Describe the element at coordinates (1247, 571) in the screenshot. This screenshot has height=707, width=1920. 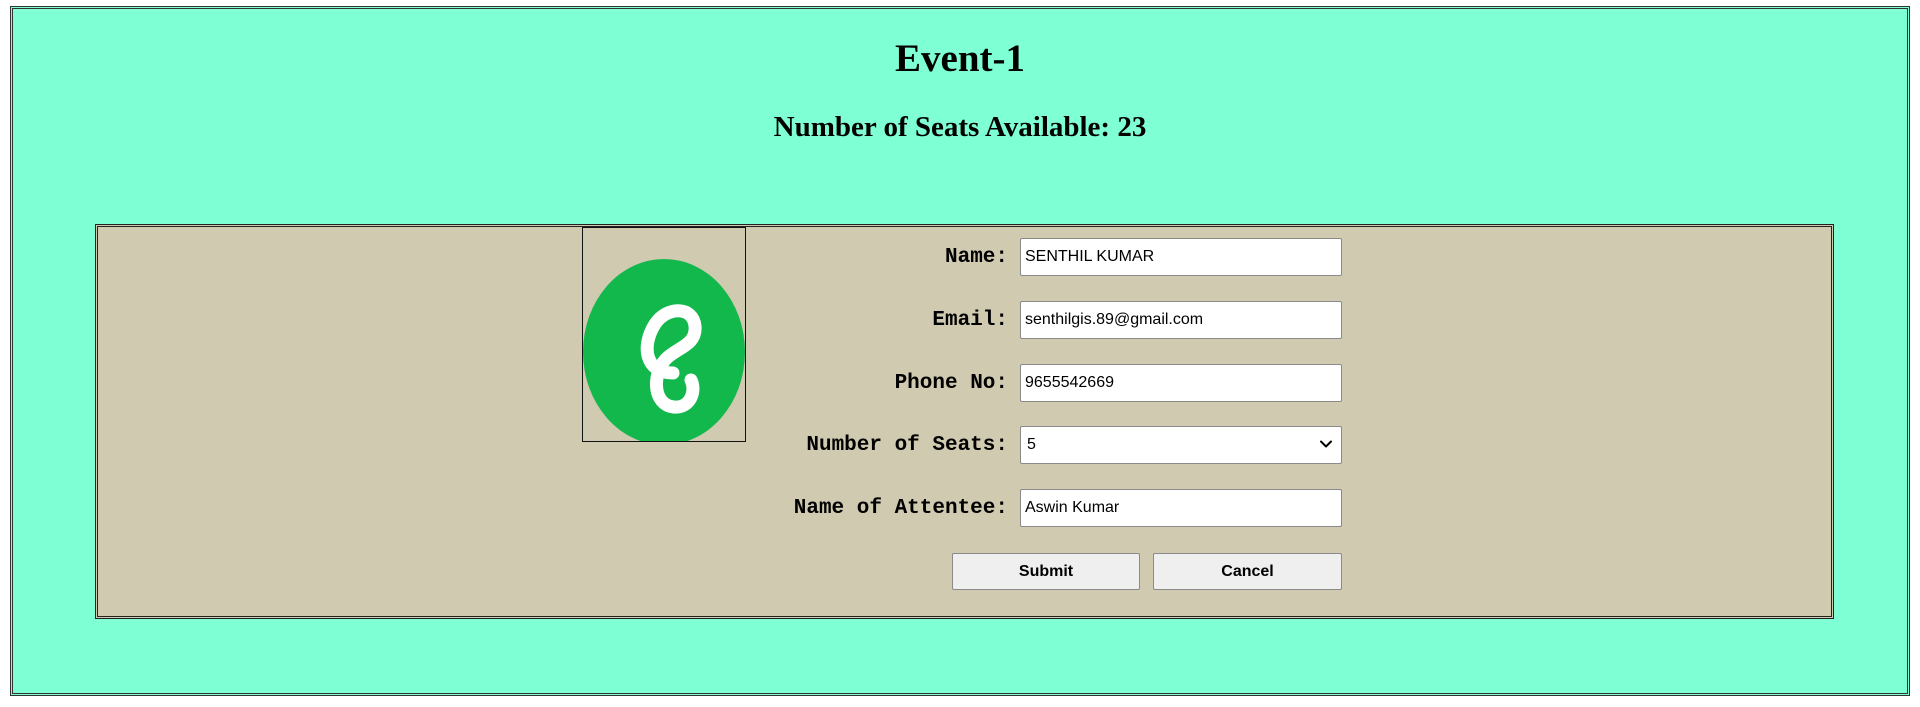
I see `cancel-button: Cancel` at that location.